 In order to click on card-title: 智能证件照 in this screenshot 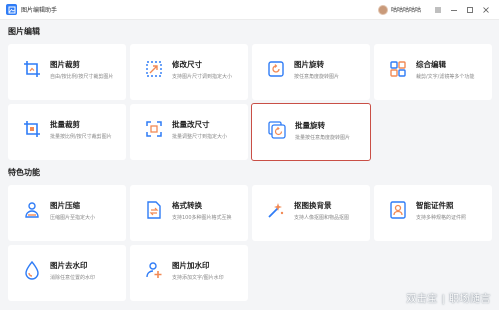, I will do `click(435, 205)`.